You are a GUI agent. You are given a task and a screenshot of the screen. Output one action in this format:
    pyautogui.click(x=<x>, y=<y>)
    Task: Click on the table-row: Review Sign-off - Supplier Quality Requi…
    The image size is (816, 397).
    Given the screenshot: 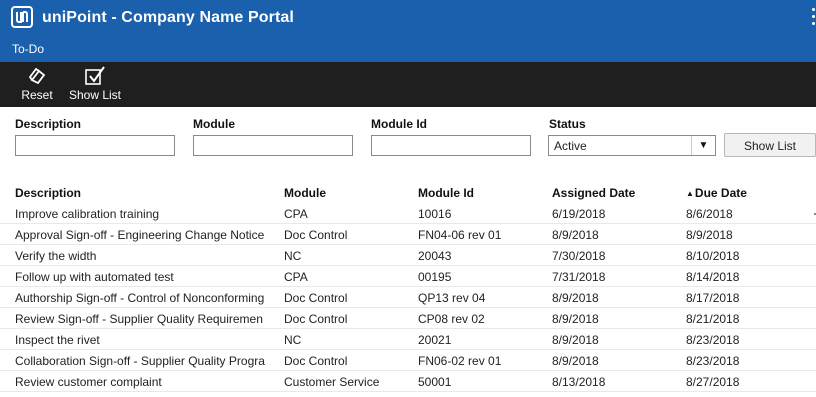 What is the action you would take?
    pyautogui.click(x=408, y=318)
    